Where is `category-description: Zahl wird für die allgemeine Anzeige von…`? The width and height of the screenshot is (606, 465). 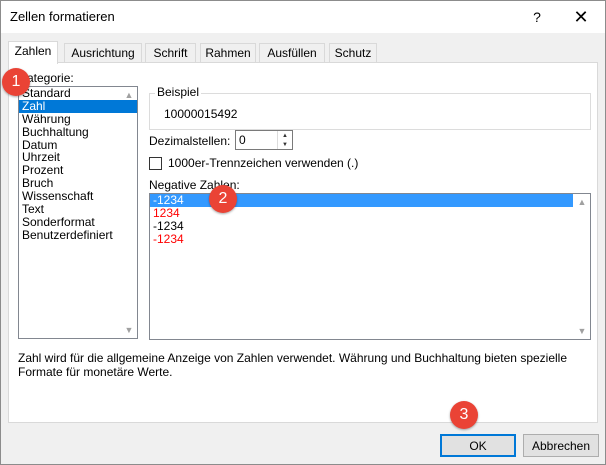
category-description: Zahl wird für die allgemeine Anzeige von… is located at coordinates (293, 365).